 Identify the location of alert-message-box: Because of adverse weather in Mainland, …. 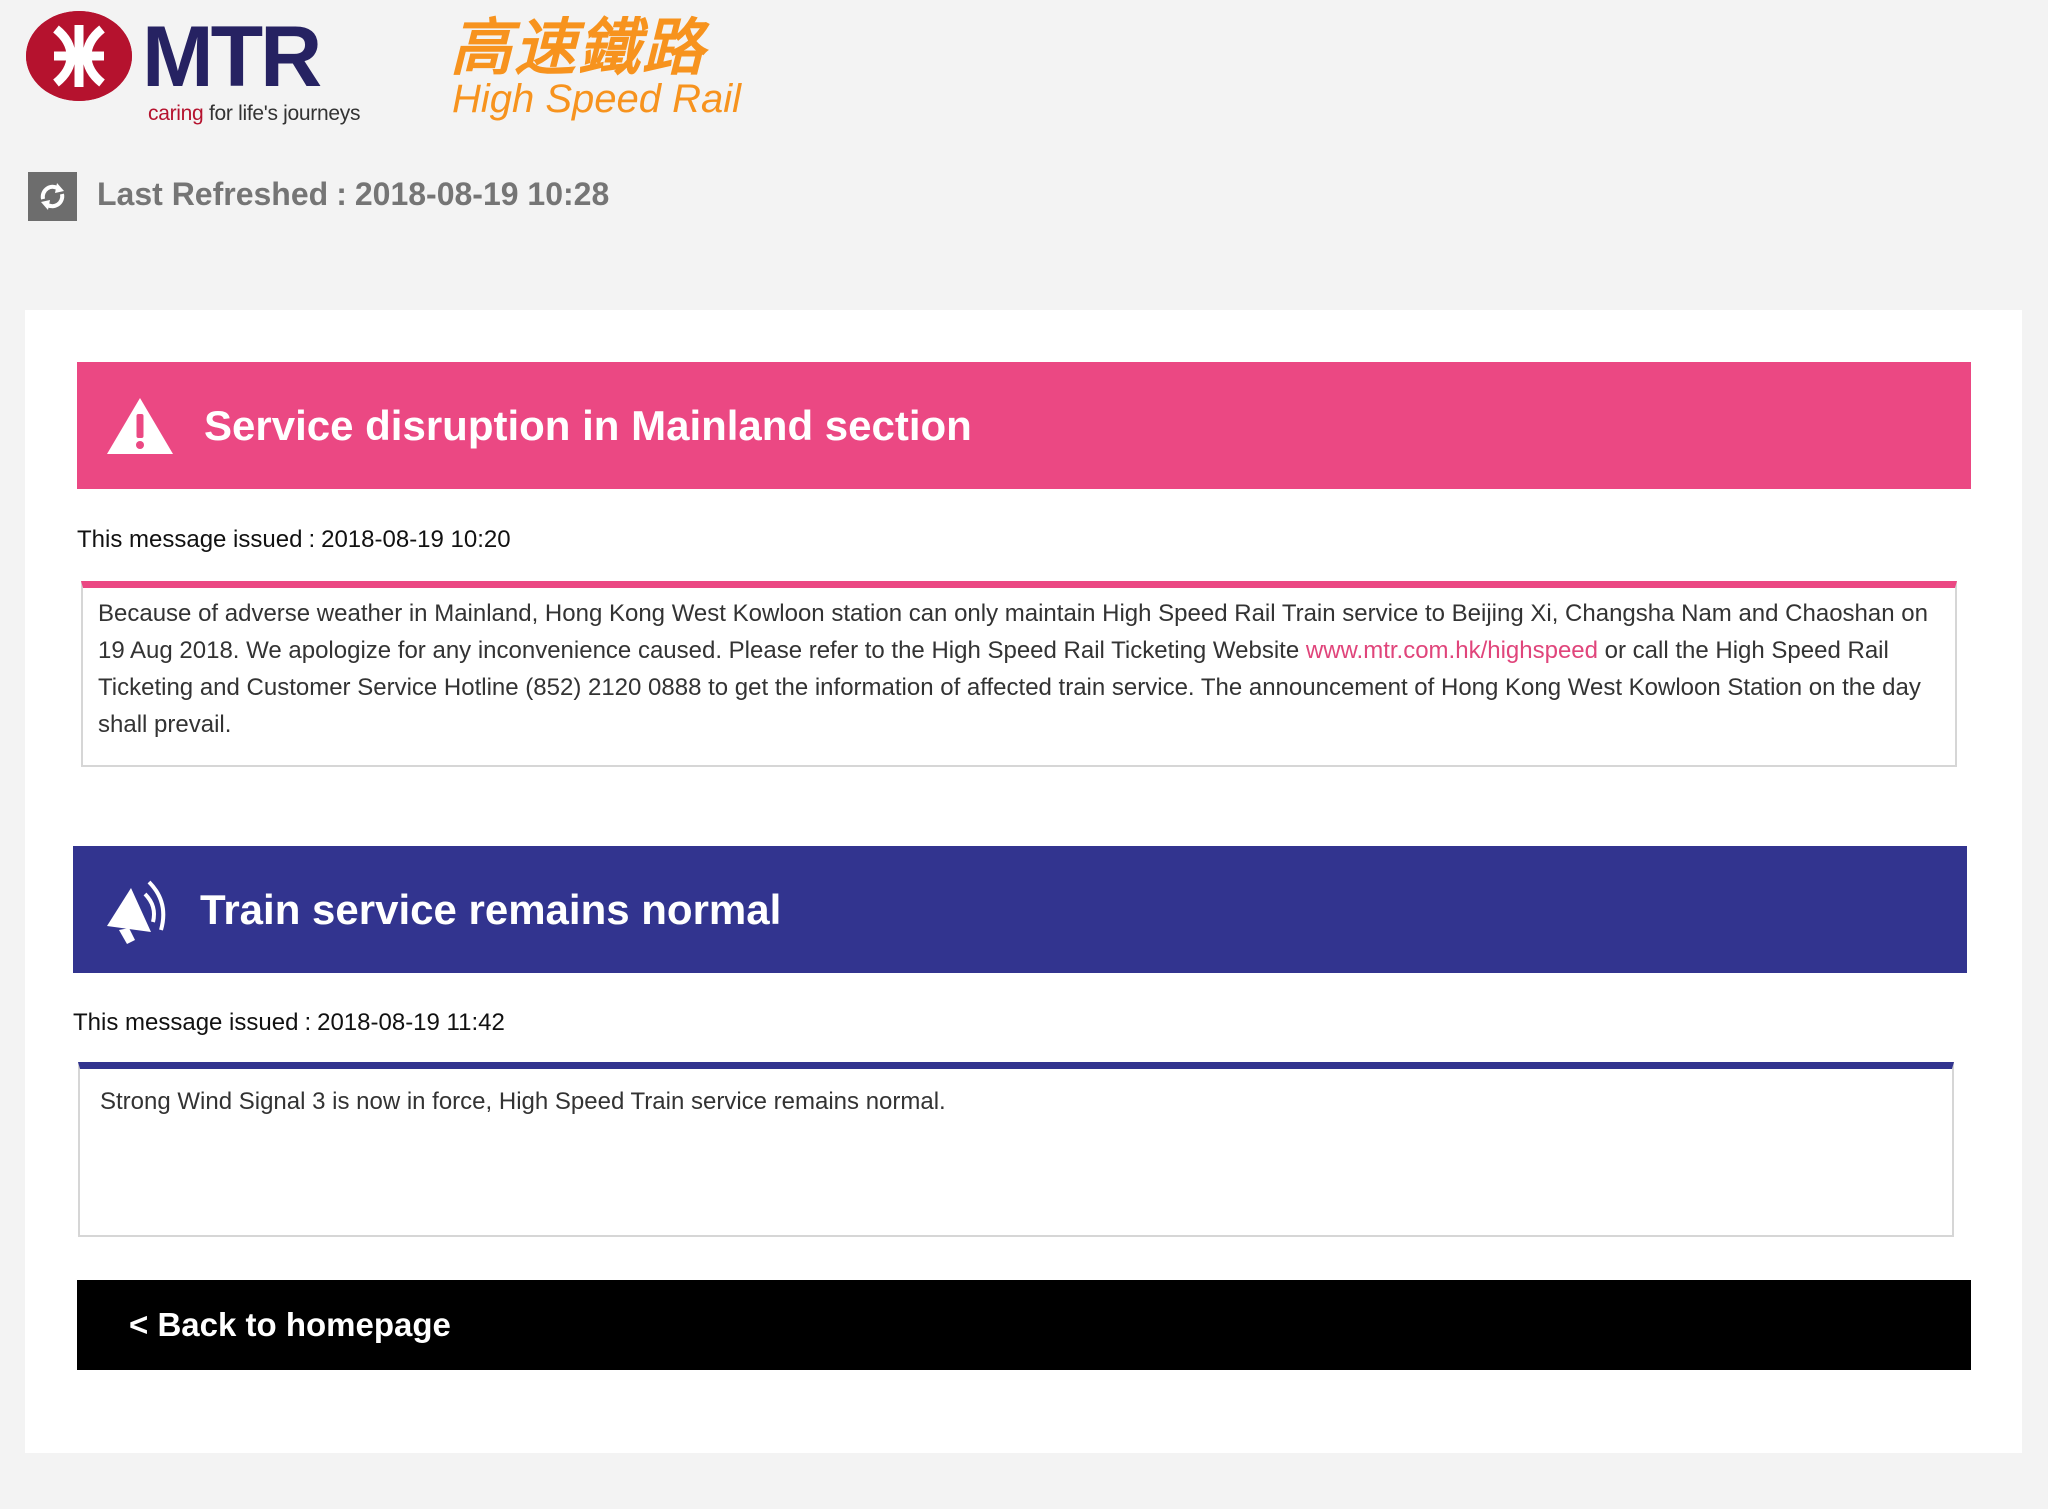
(1019, 674).